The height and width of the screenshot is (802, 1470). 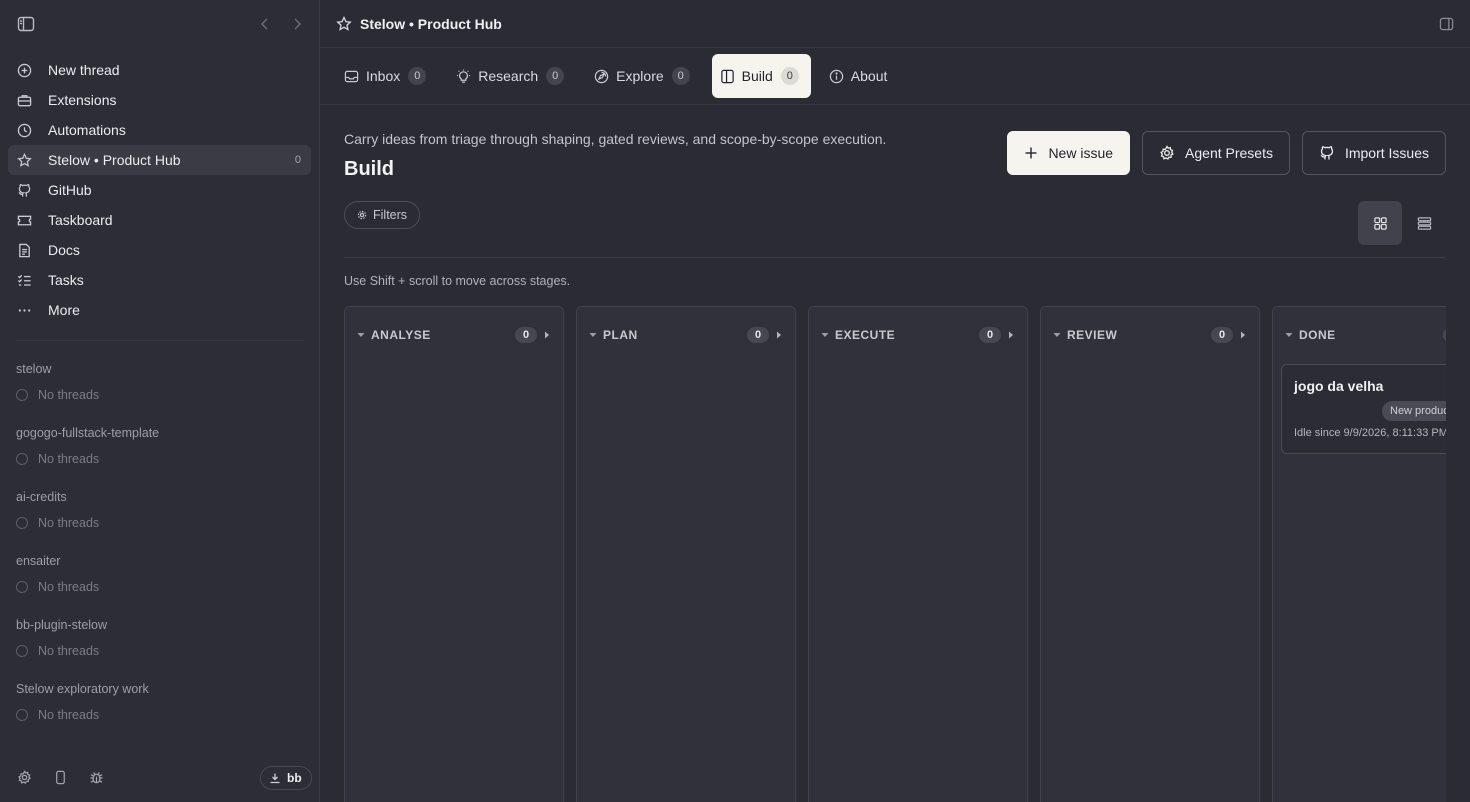 What do you see at coordinates (601, 76) in the screenshot?
I see `compass-icon` at bounding box center [601, 76].